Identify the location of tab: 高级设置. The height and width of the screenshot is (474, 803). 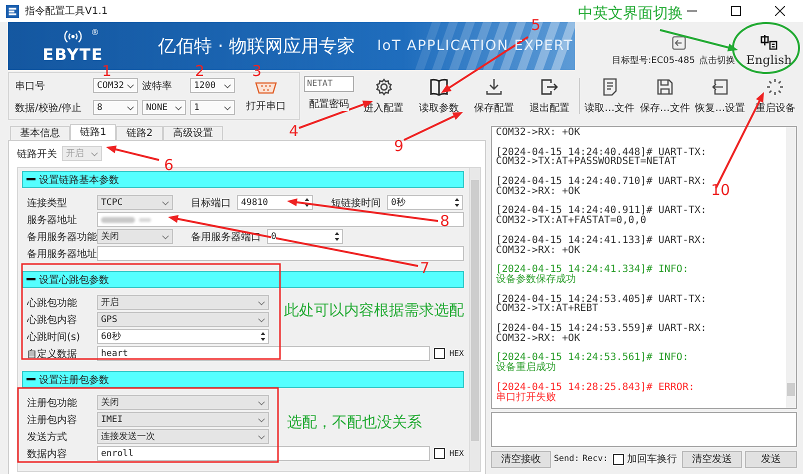
(192, 133).